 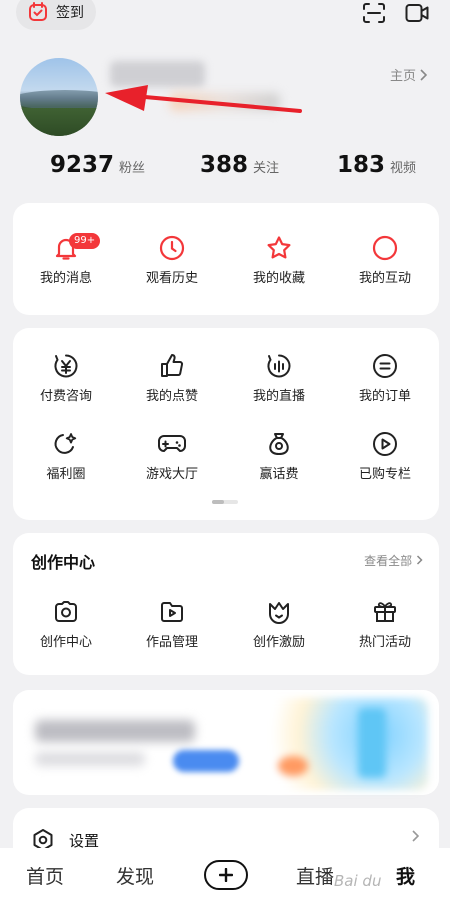 I want to click on nav-me: 我, so click(x=405, y=875).